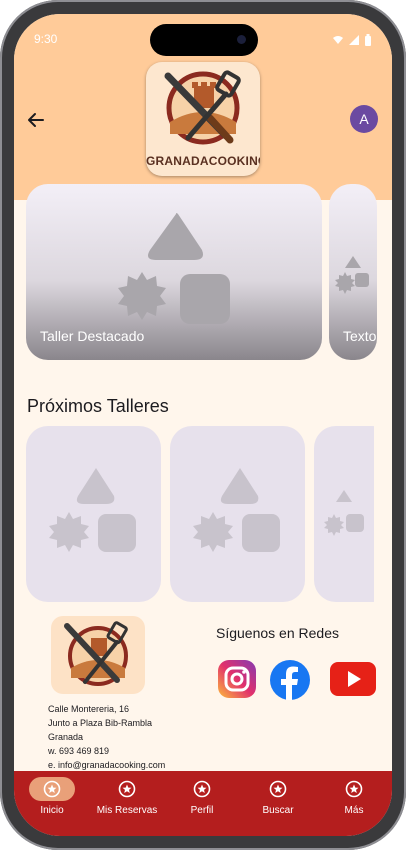 The image size is (406, 850). I want to click on bottom-navigation: Inicio Mis Reservas Perfil Buscar Más, so click(203, 803).